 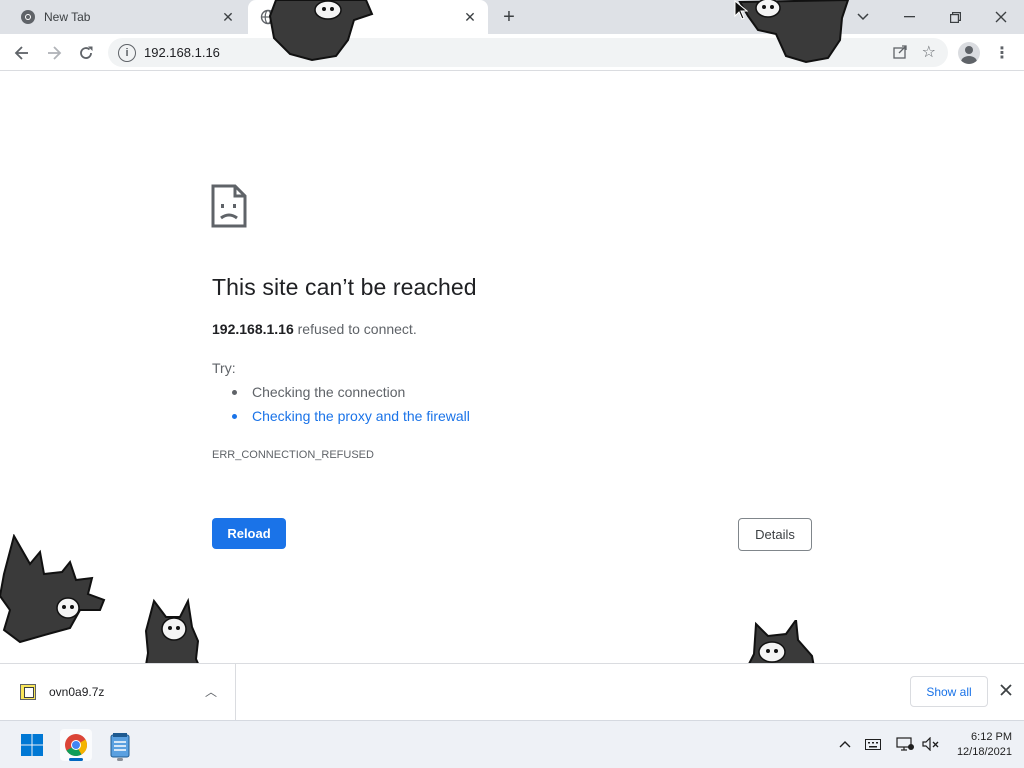 What do you see at coordinates (22, 53) in the screenshot?
I see `back-button` at bounding box center [22, 53].